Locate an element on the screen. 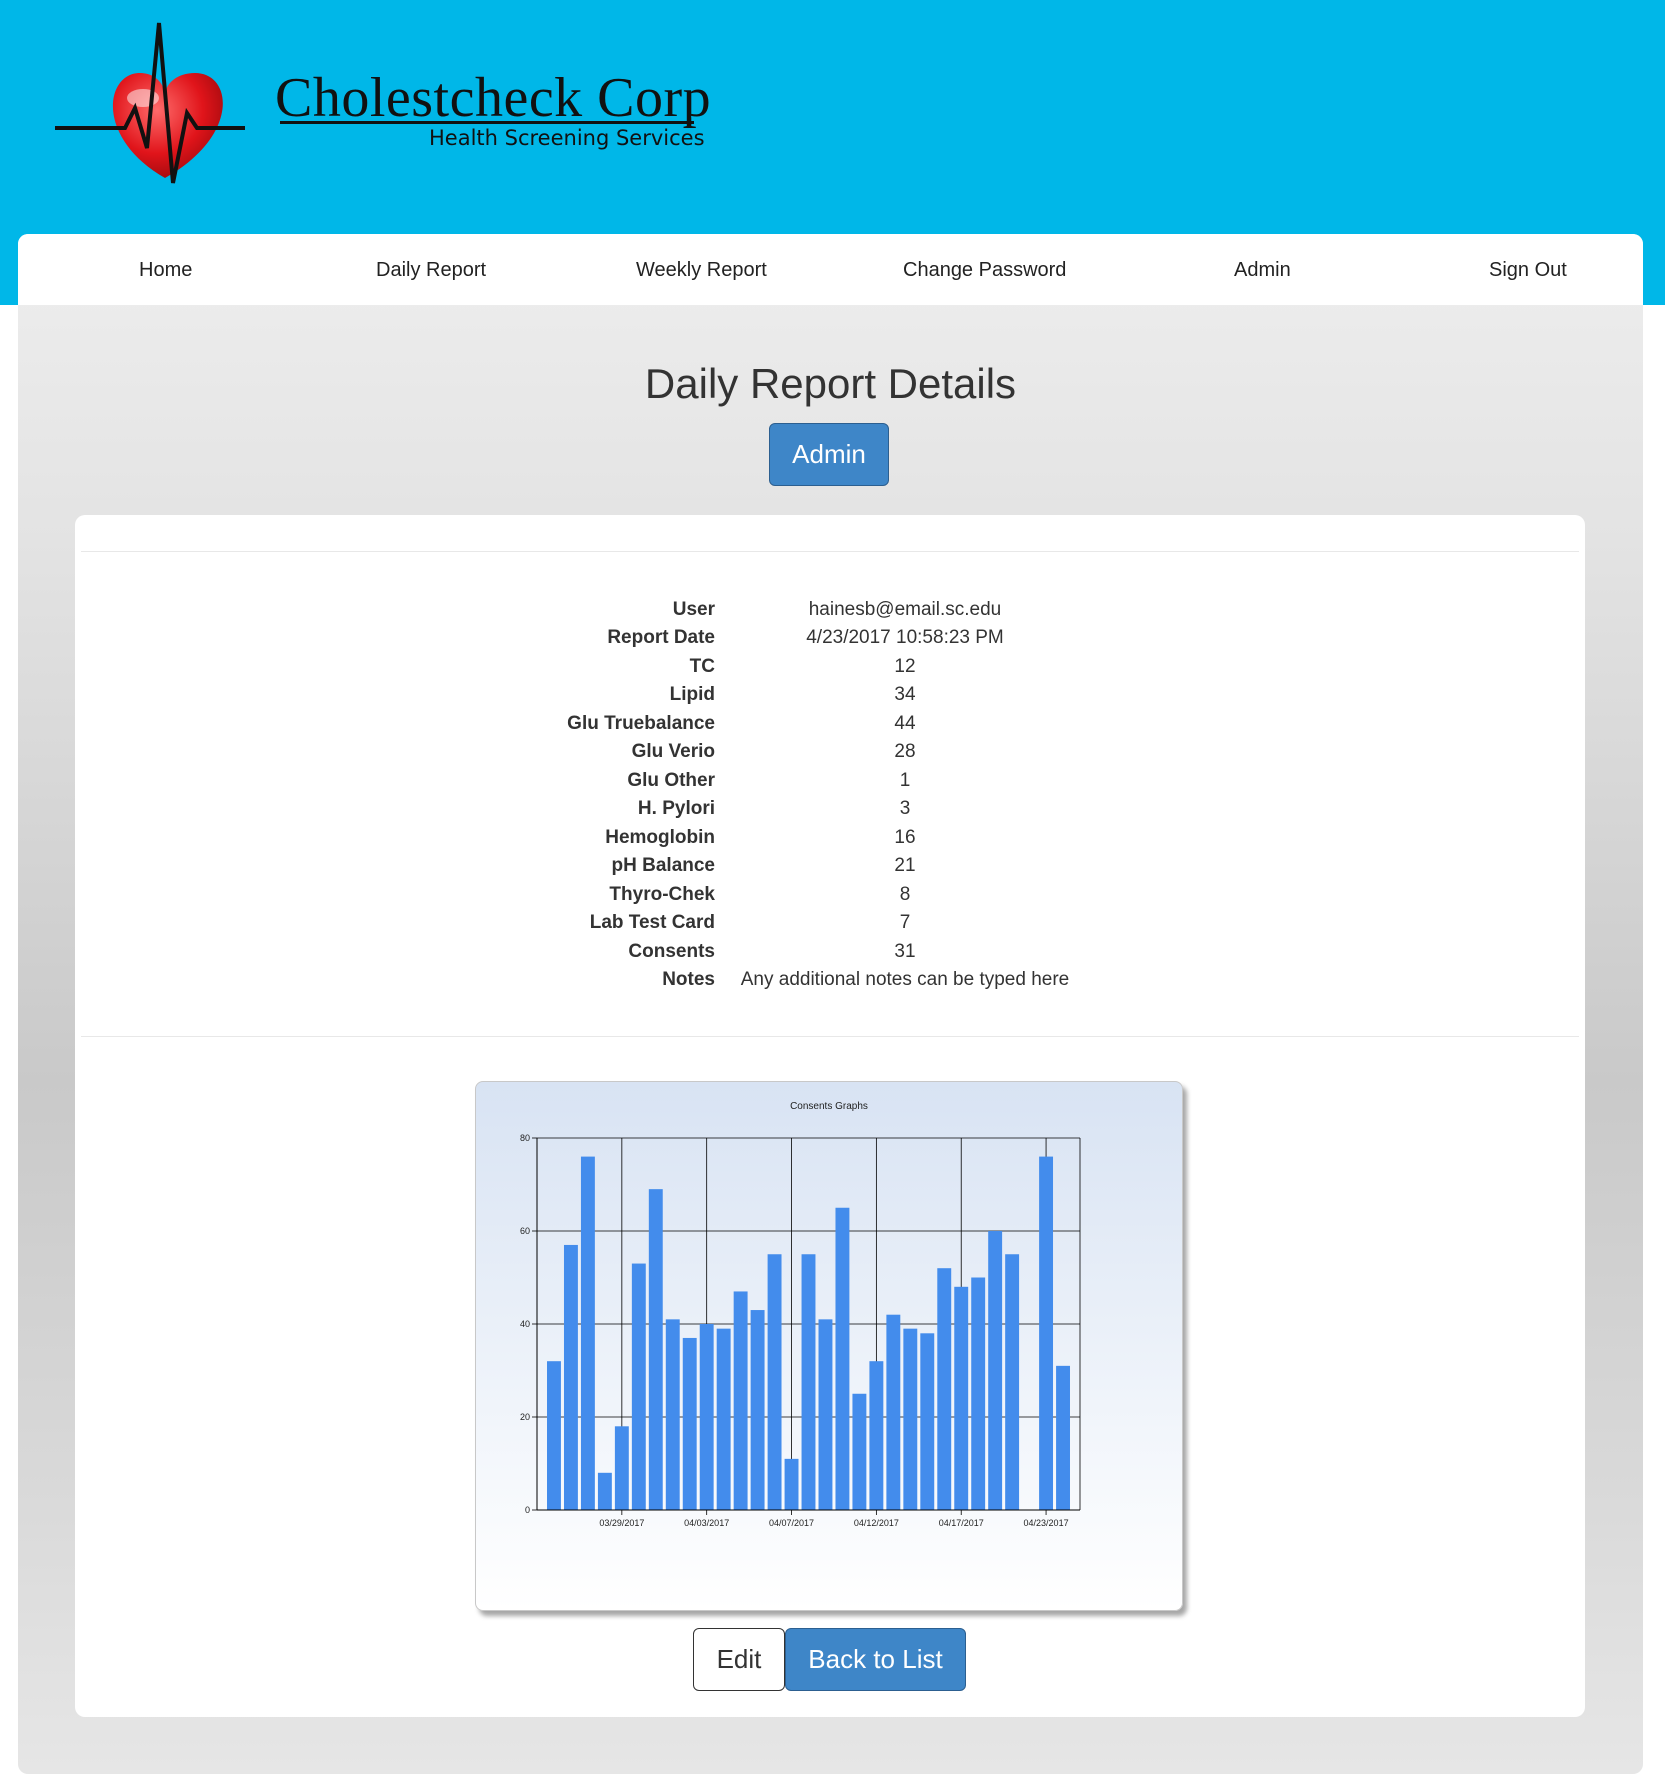  detail-label: H. Pylori is located at coordinates (676, 808).